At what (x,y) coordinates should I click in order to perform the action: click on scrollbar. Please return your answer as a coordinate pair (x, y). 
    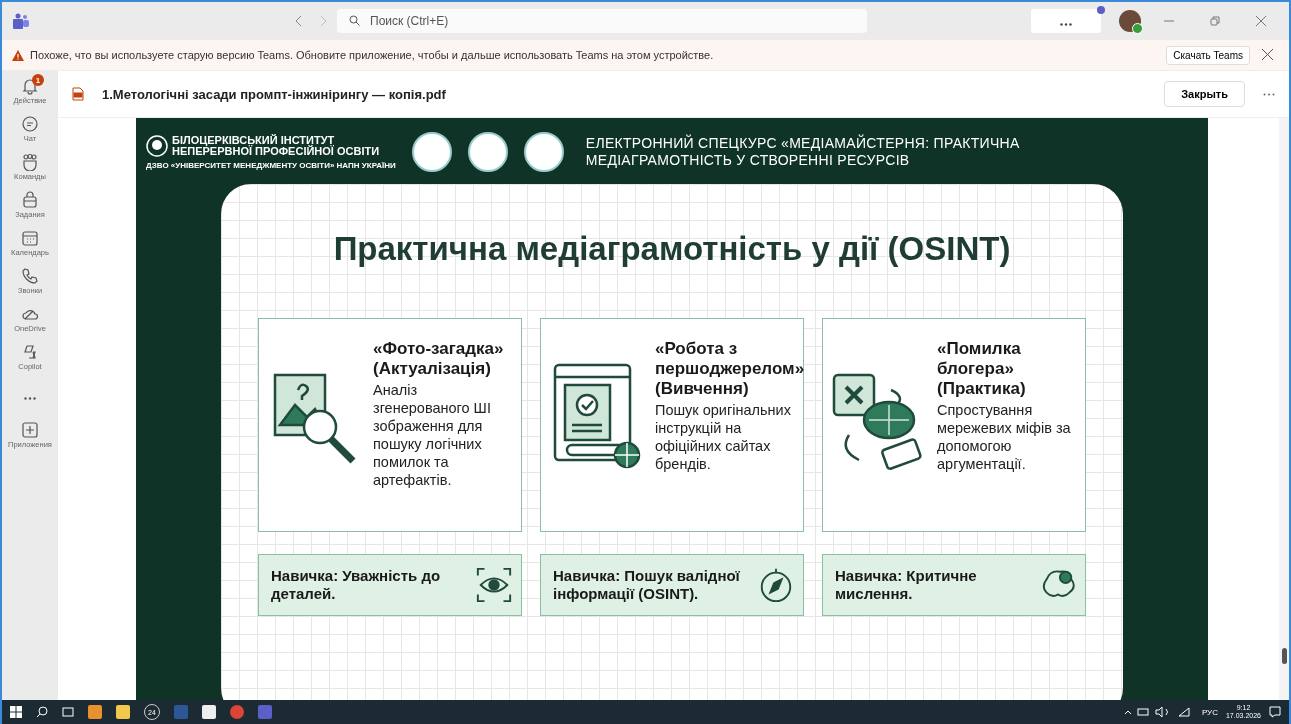
    Looking at the image, I should click on (1284, 409).